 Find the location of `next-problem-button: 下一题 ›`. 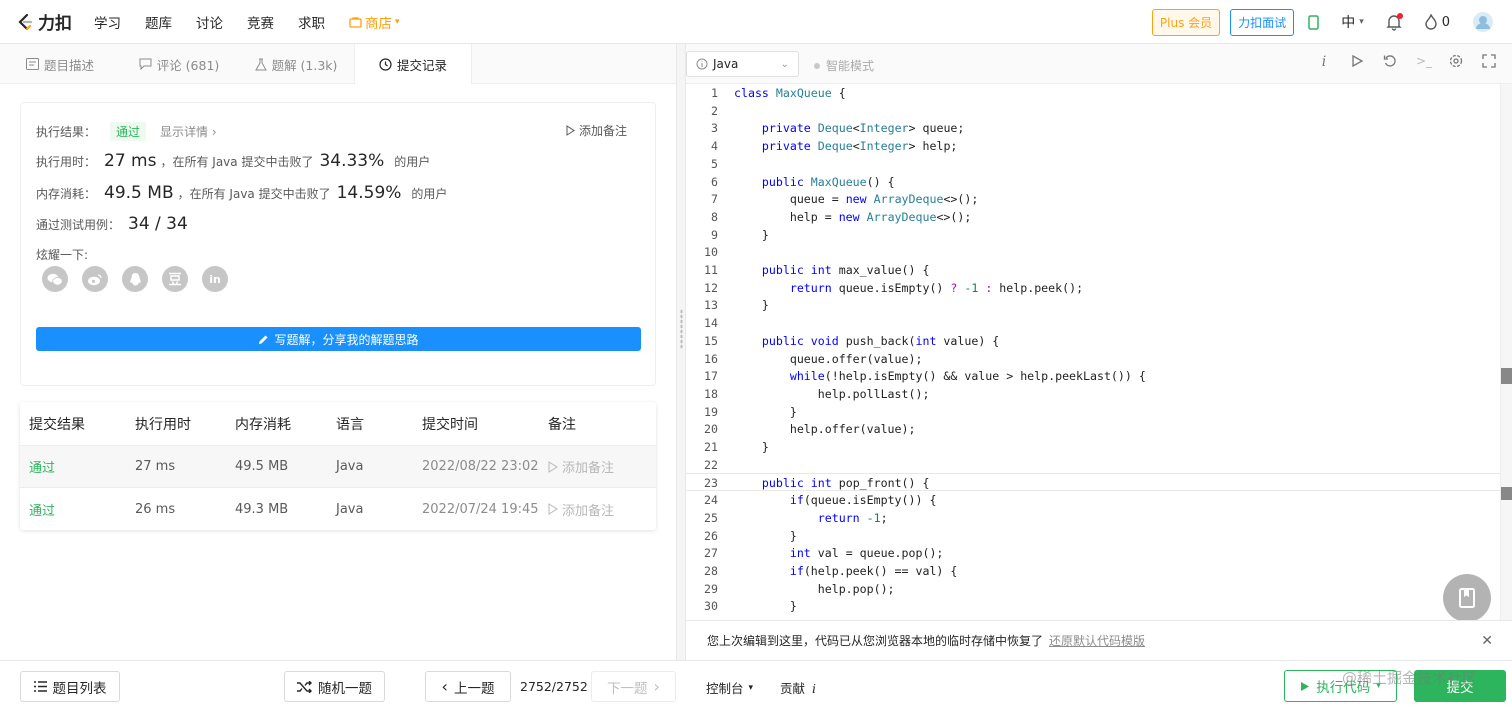

next-problem-button: 下一题 › is located at coordinates (633, 686).